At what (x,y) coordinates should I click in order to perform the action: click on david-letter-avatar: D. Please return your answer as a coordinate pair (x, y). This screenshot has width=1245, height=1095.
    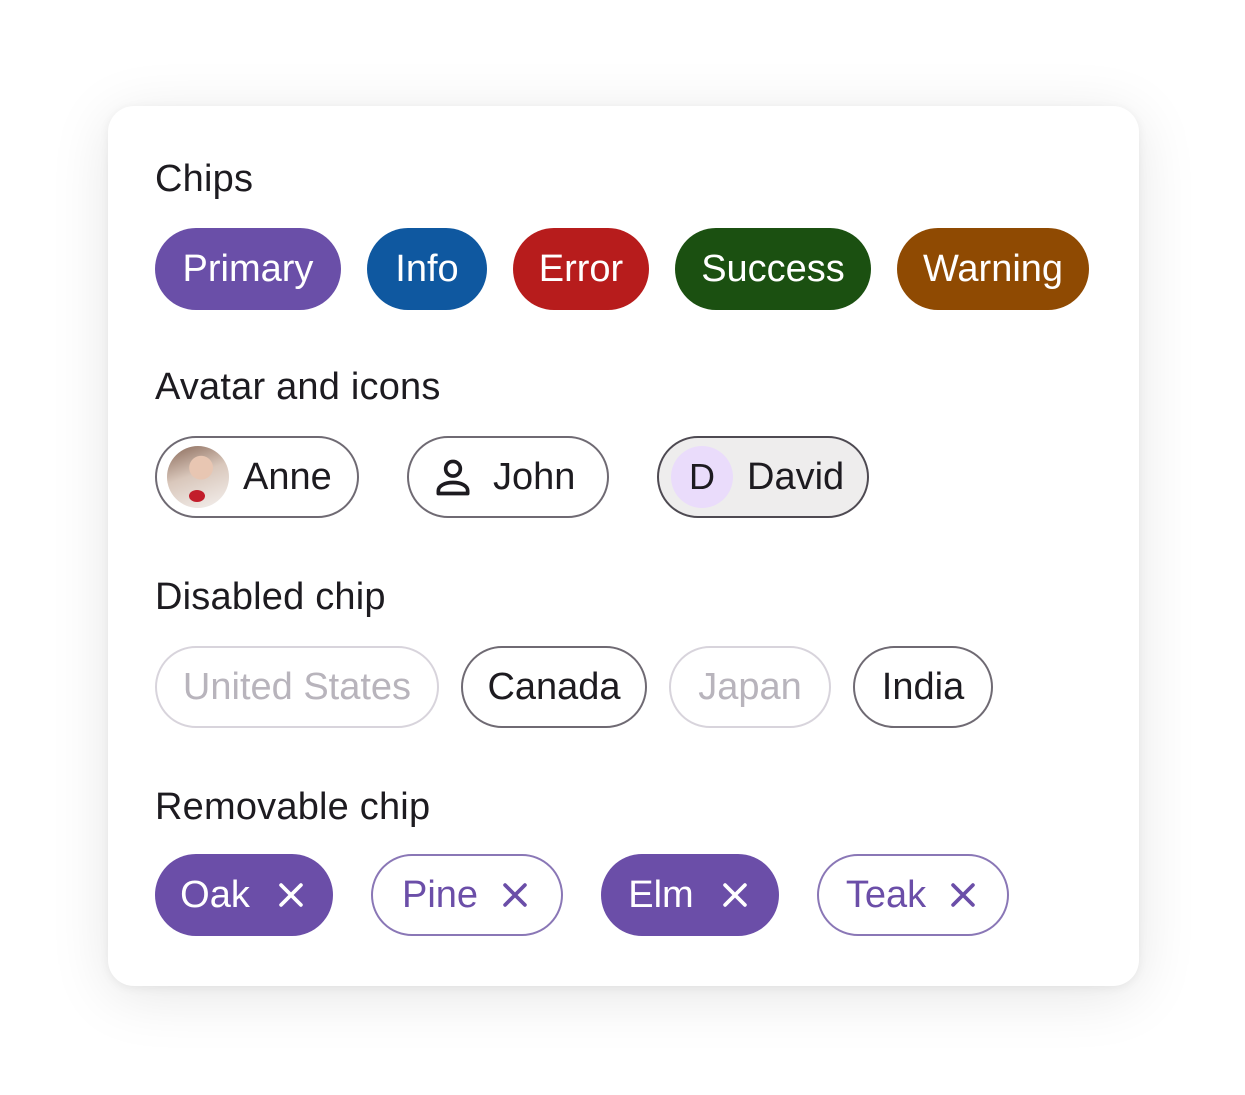
    Looking at the image, I should click on (702, 477).